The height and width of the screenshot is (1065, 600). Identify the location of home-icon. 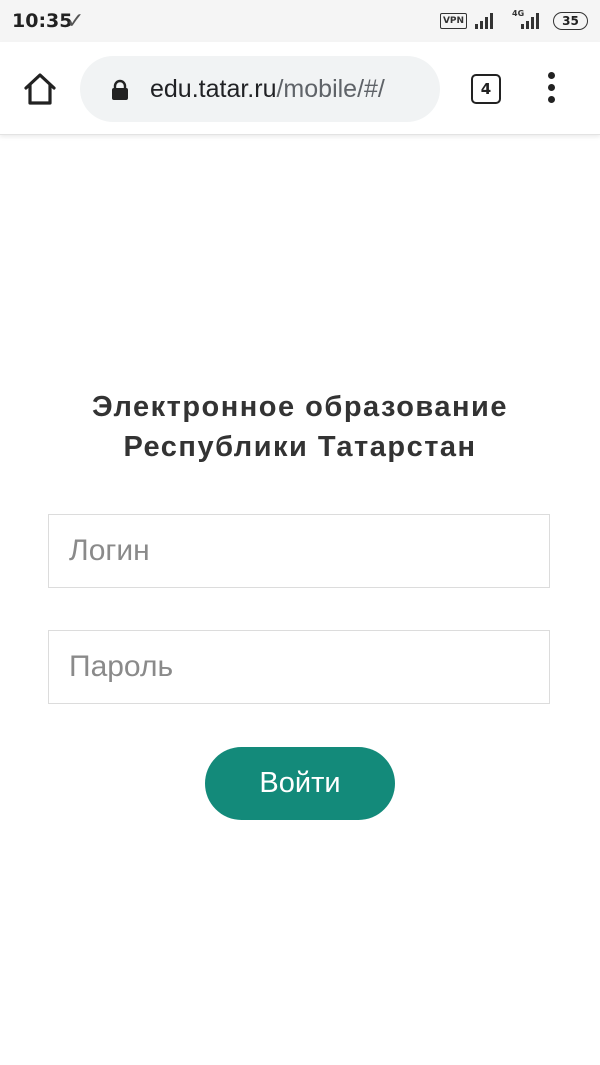
(40, 89).